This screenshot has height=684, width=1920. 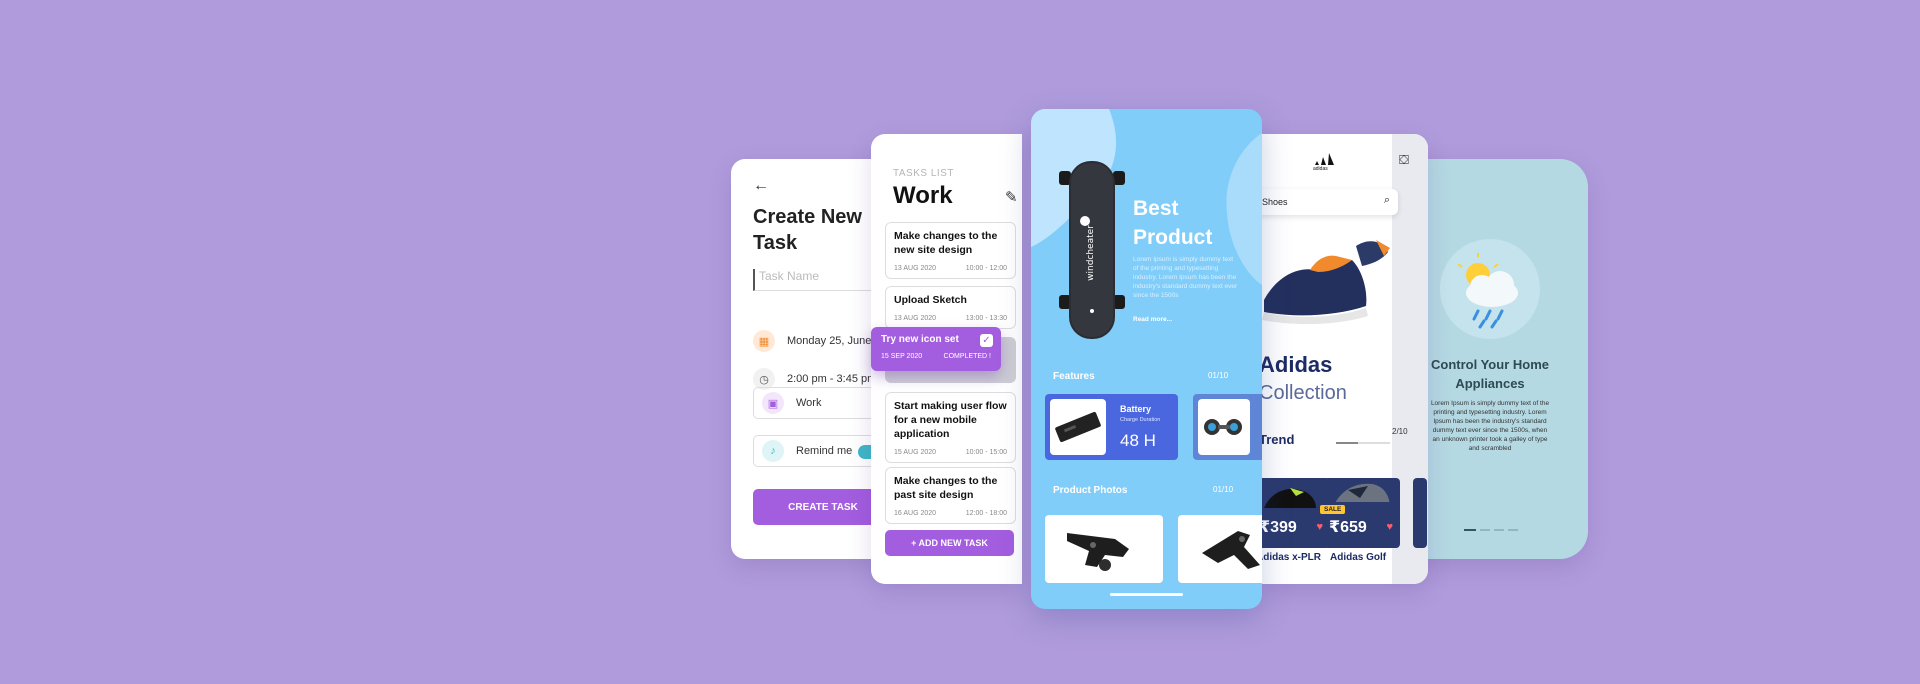 I want to click on feature-title: Battery, so click(x=1136, y=409).